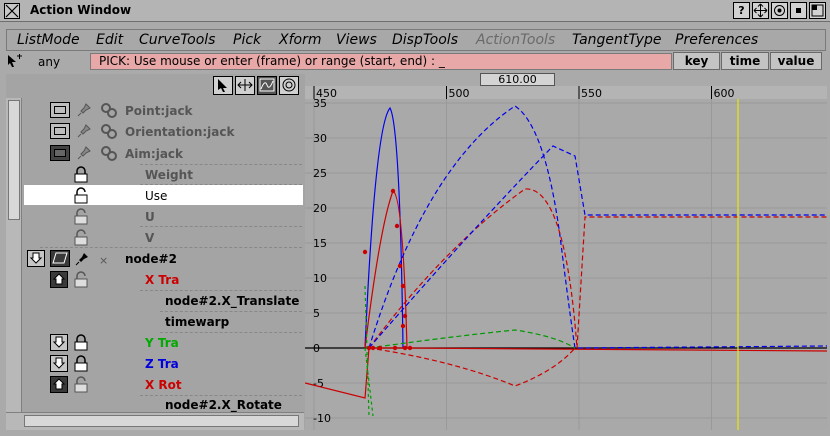  Describe the element at coordinates (223, 405) in the screenshot. I see `channel-label: node#2.X_Rotate` at that location.